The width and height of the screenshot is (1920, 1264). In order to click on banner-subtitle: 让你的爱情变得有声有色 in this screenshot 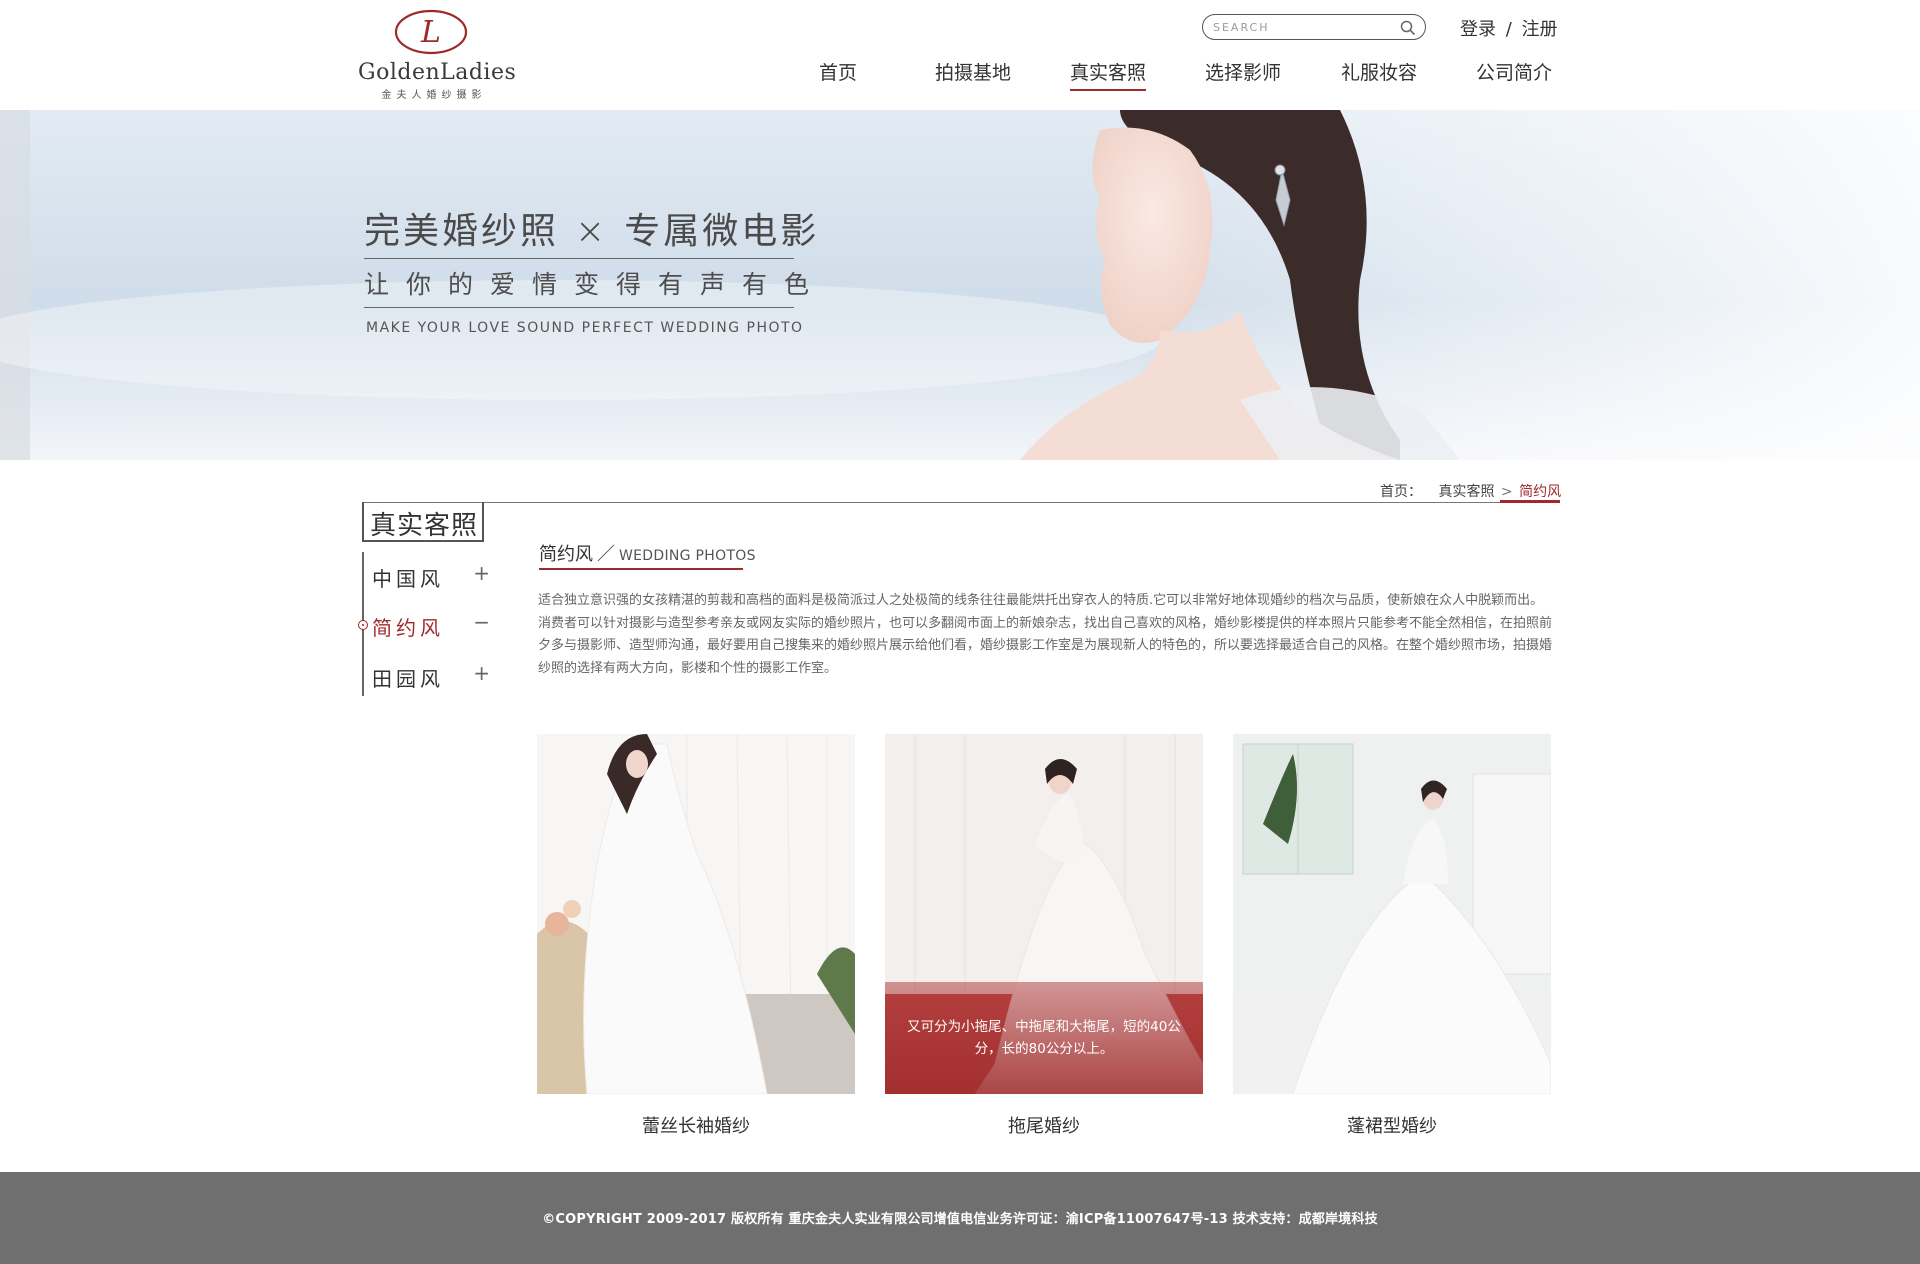, I will do `click(595, 284)`.